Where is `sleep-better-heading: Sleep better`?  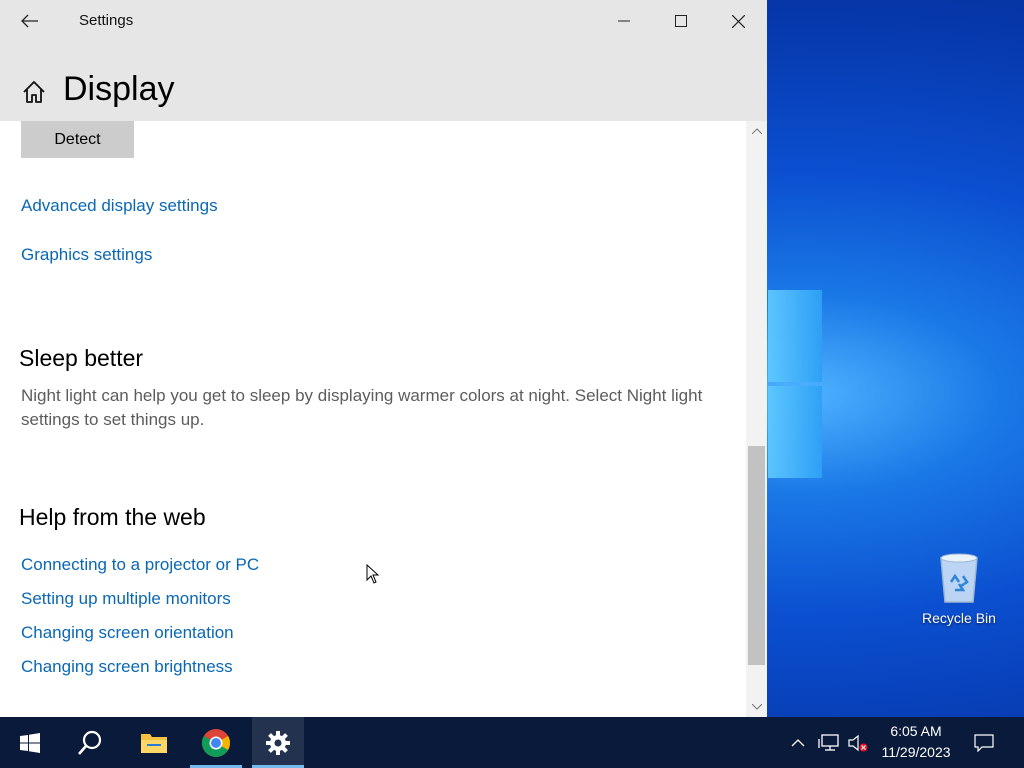 sleep-better-heading: Sleep better is located at coordinates (81, 358).